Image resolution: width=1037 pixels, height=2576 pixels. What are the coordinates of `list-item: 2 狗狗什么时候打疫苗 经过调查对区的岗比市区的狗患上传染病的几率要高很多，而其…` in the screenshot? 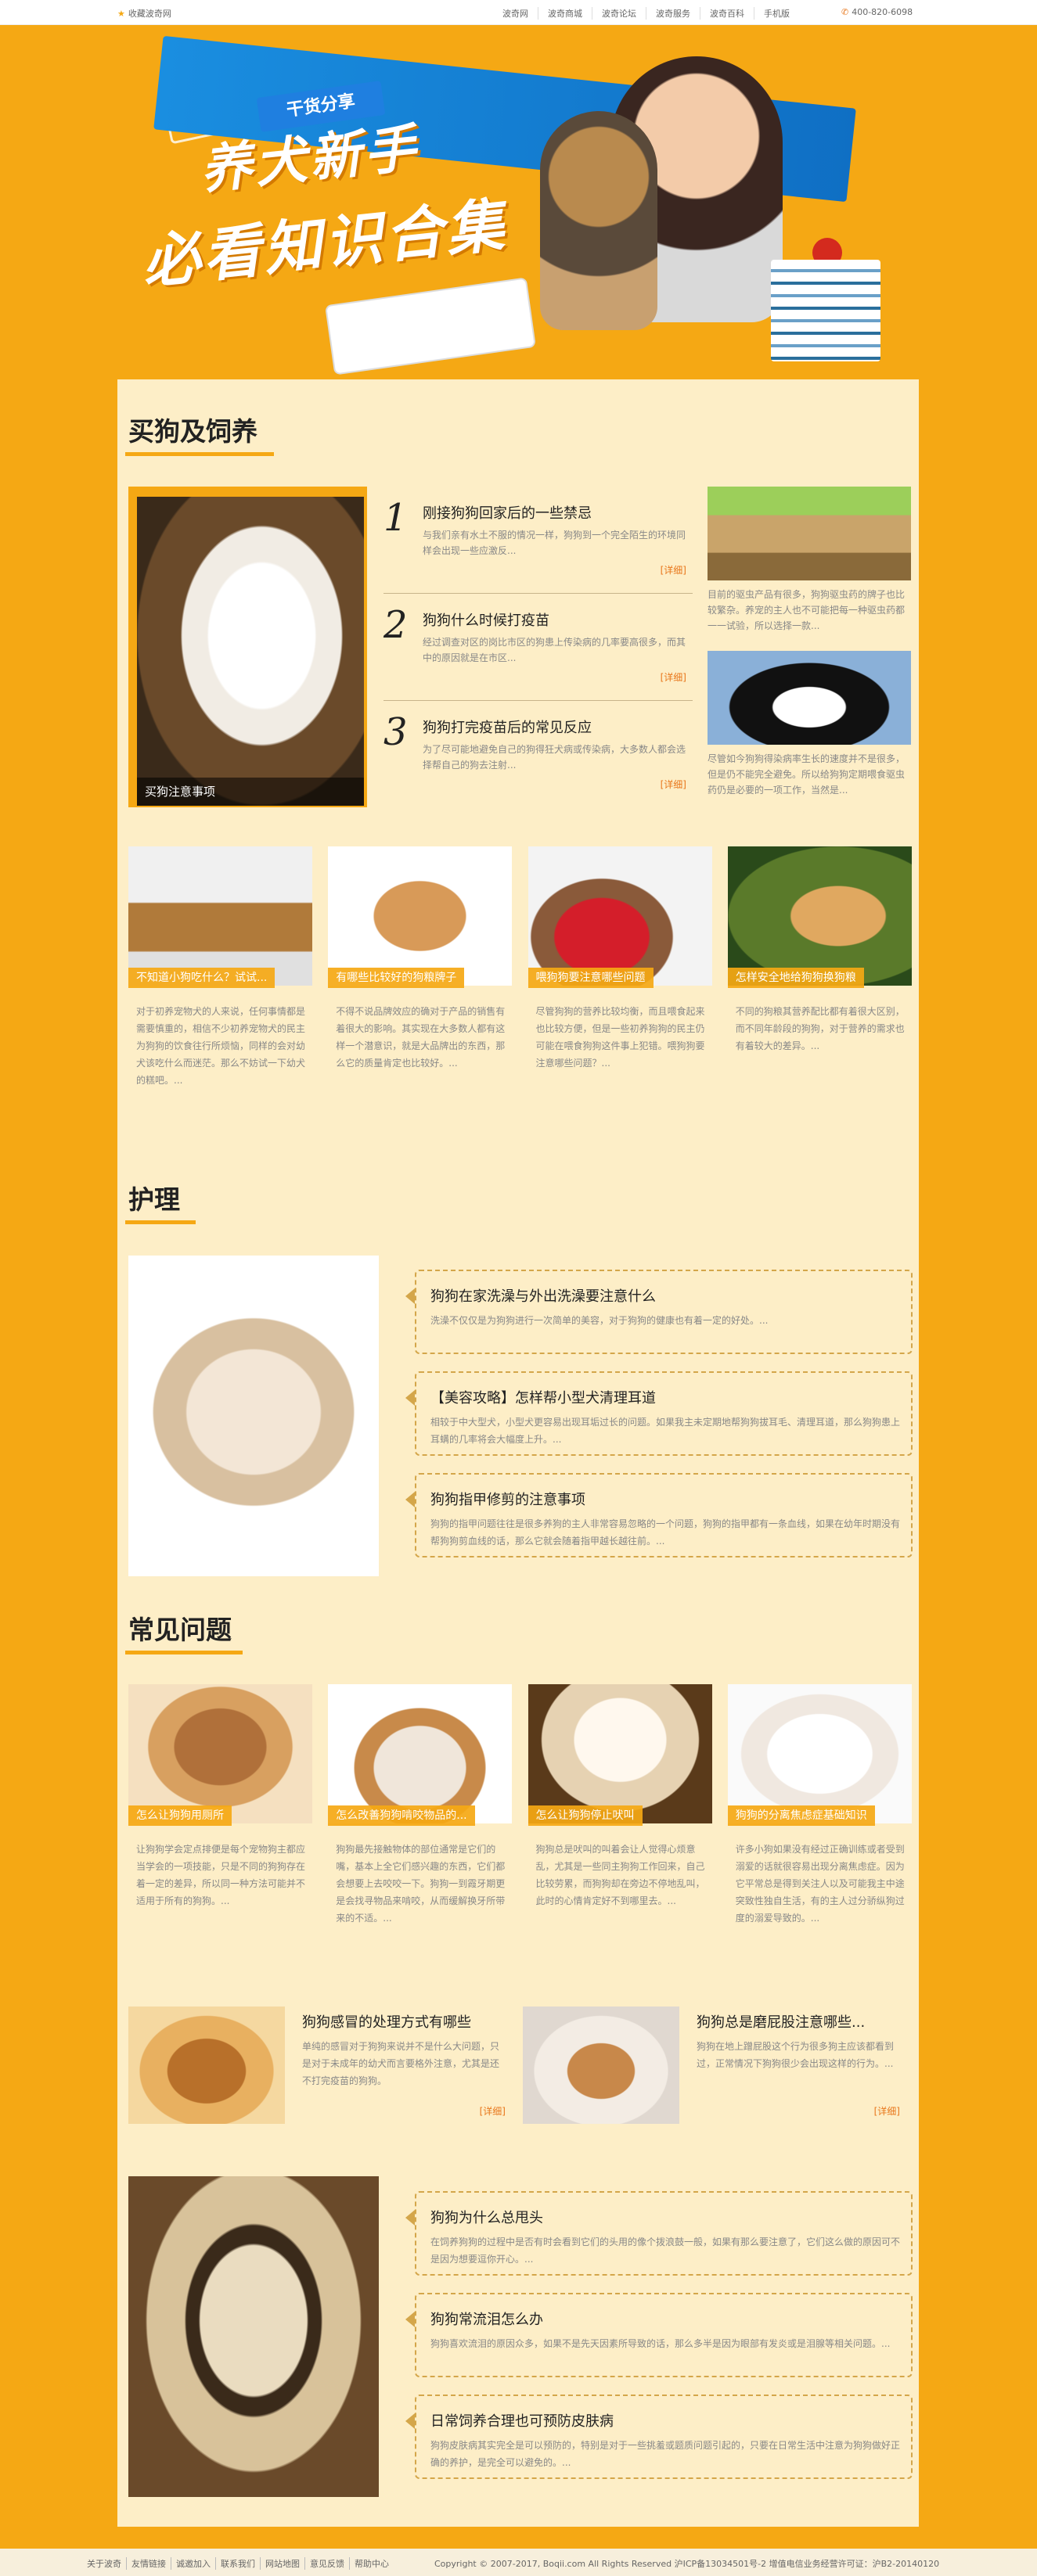 It's located at (538, 647).